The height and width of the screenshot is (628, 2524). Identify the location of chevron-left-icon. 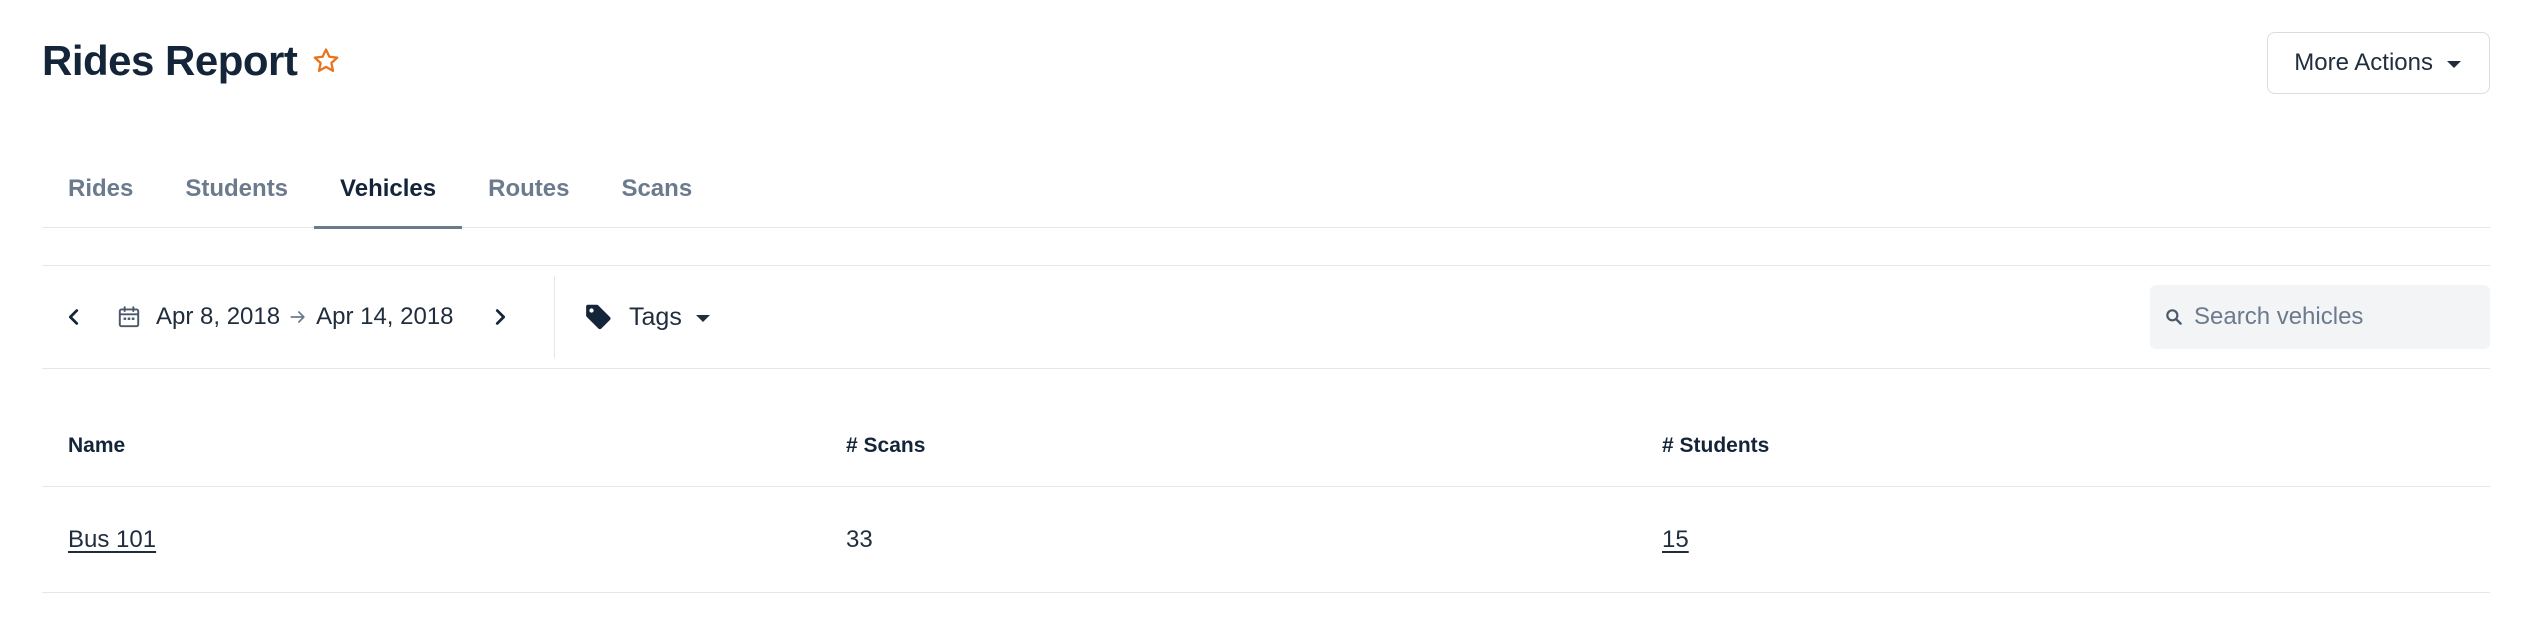
(73, 317).